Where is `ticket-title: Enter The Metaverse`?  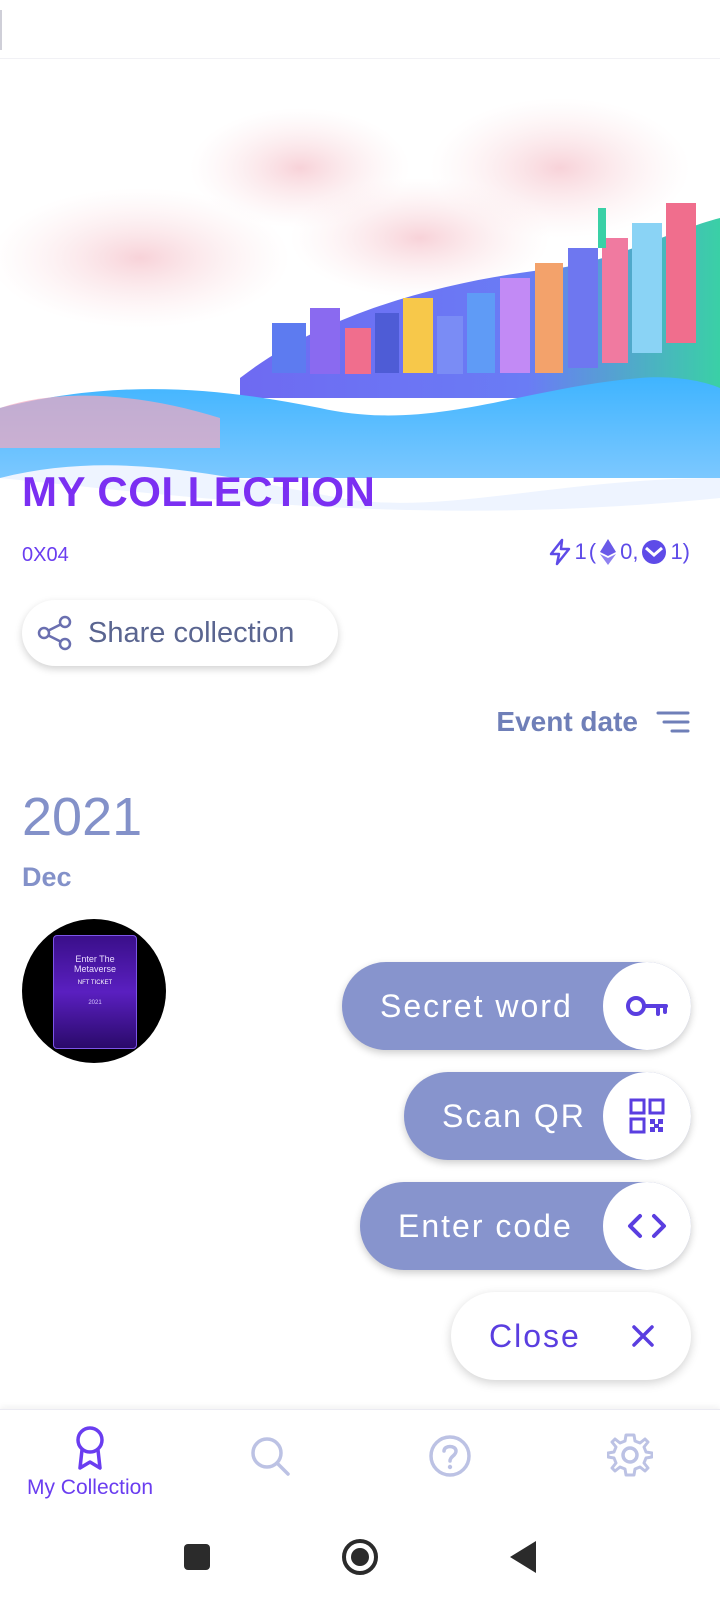
ticket-title: Enter The Metaverse is located at coordinates (95, 964).